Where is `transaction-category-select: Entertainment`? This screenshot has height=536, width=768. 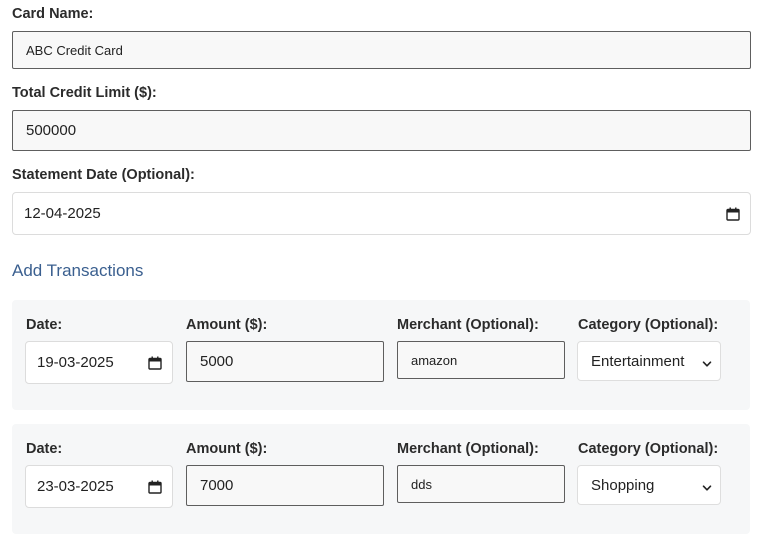
transaction-category-select: Entertainment is located at coordinates (649, 361).